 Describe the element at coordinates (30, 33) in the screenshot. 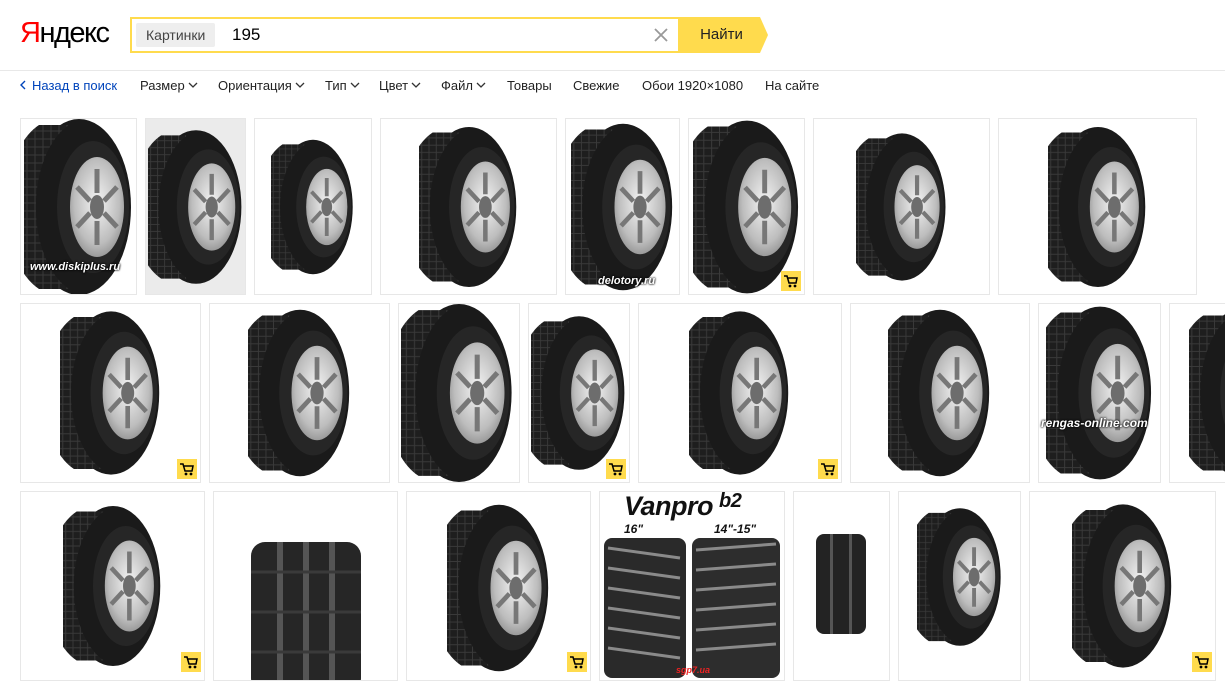

I see `logo-first-letter: Я` at that location.